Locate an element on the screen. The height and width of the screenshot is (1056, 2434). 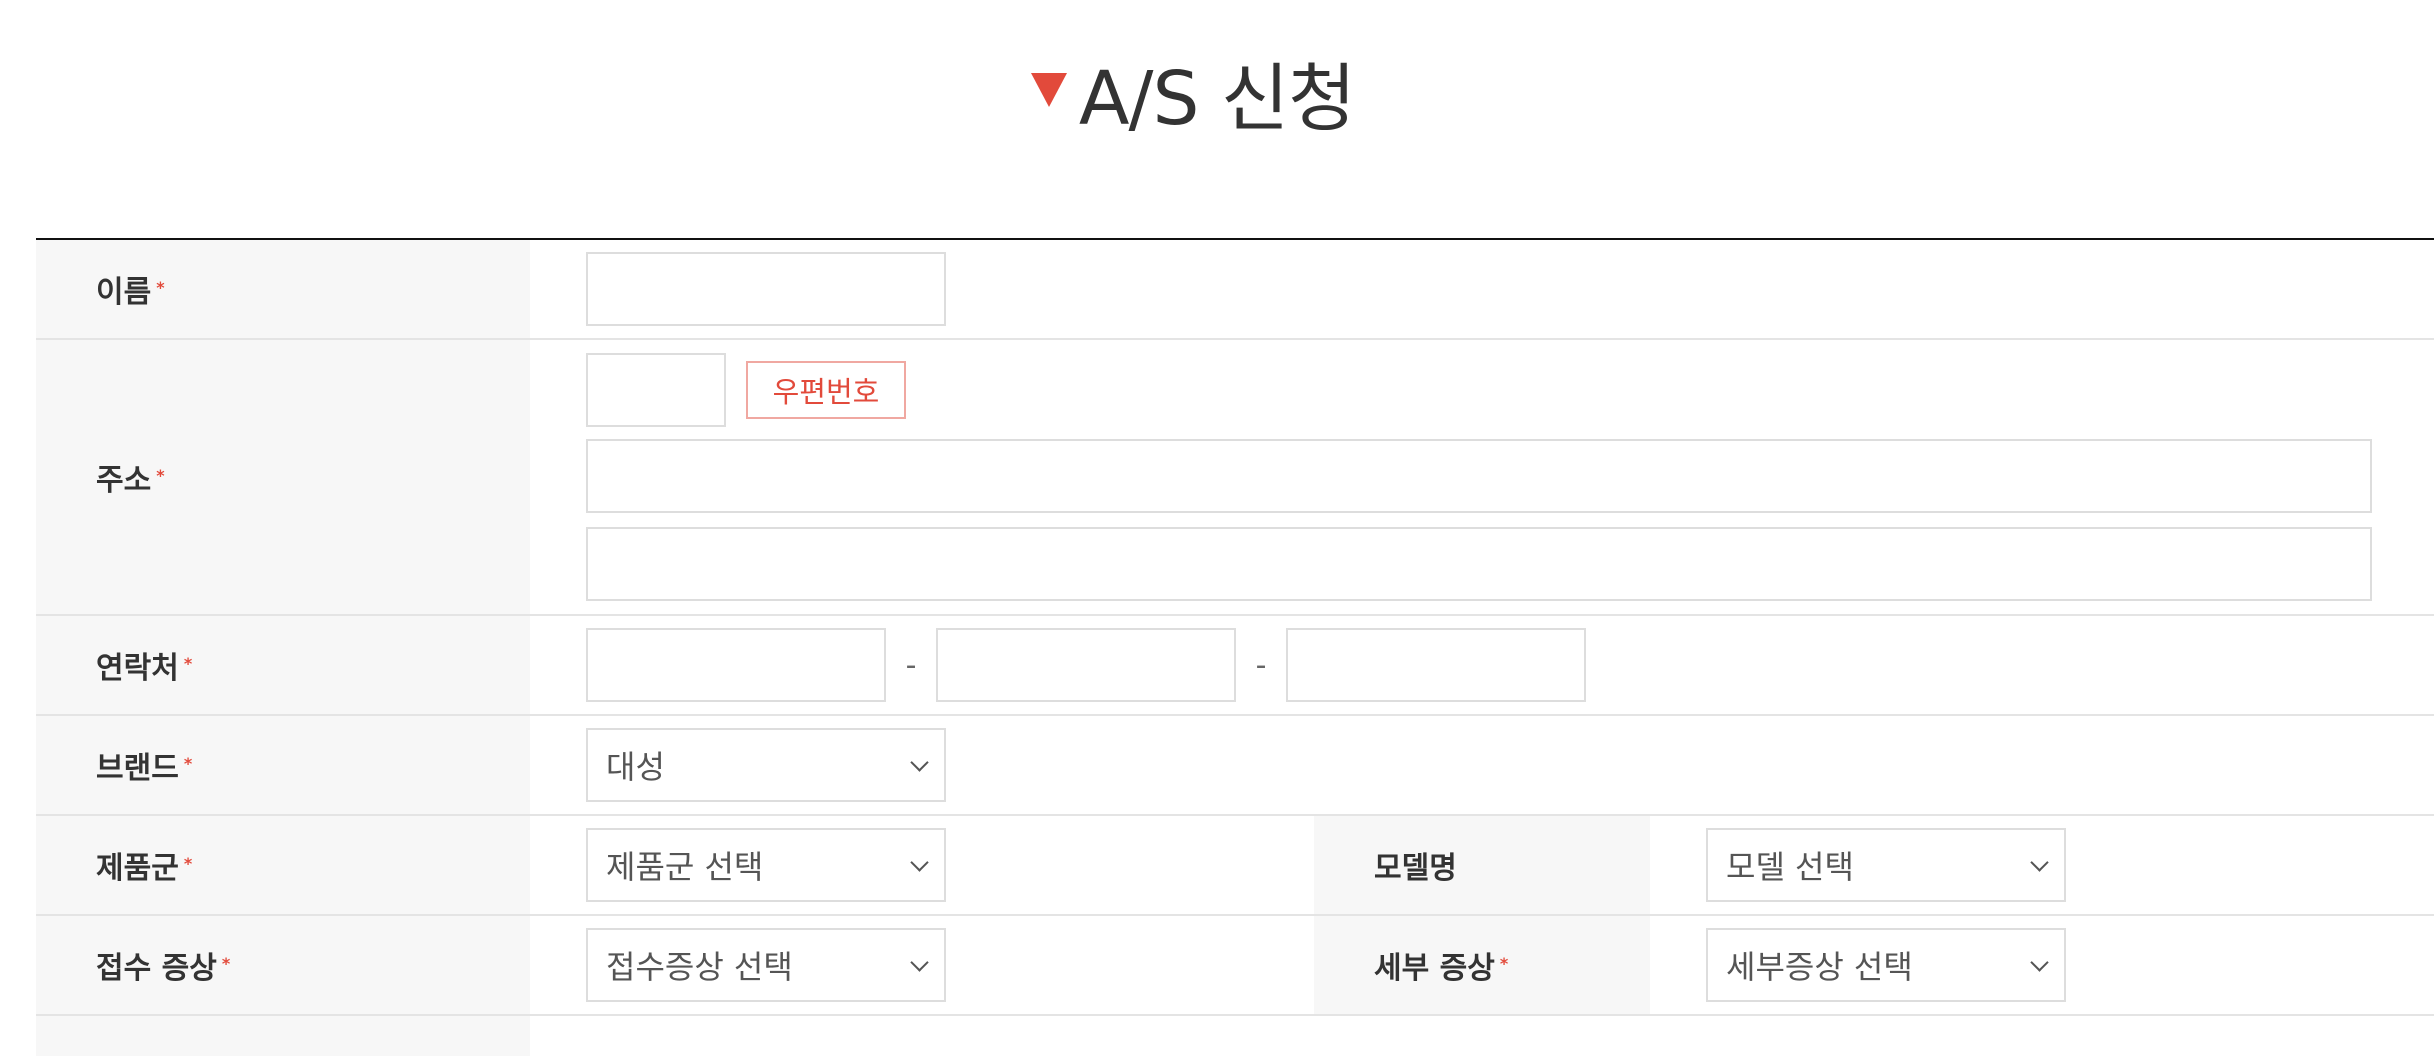
page-title: A/S 신청 is located at coordinates (1193, 99).